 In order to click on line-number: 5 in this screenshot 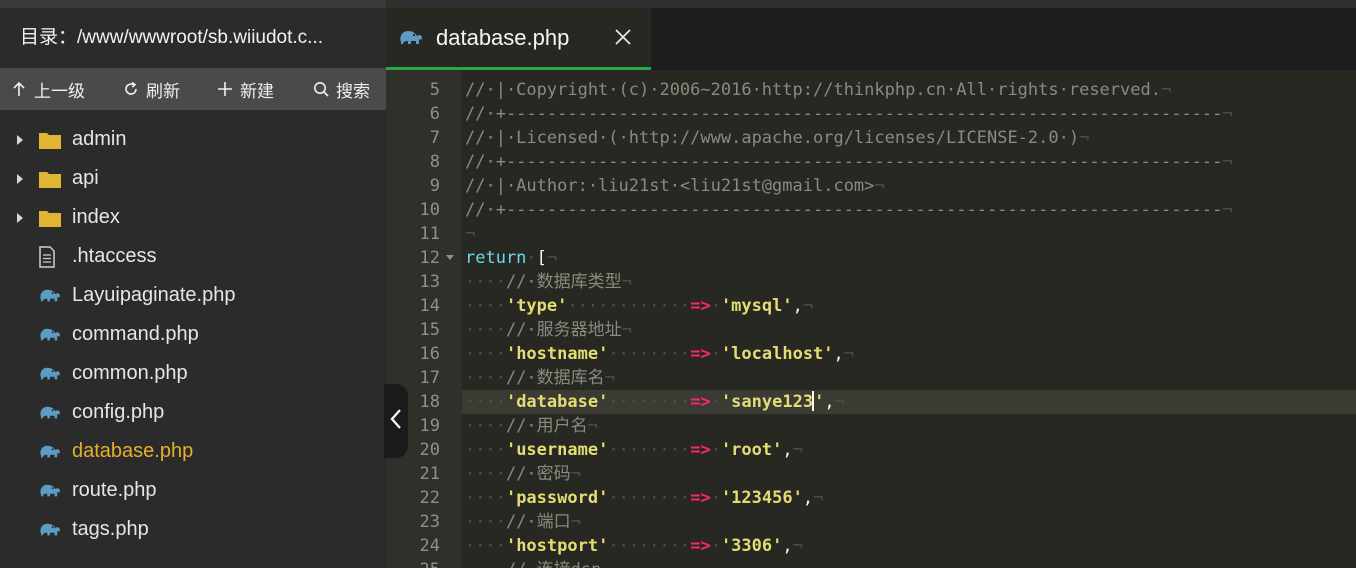, I will do `click(434, 90)`.